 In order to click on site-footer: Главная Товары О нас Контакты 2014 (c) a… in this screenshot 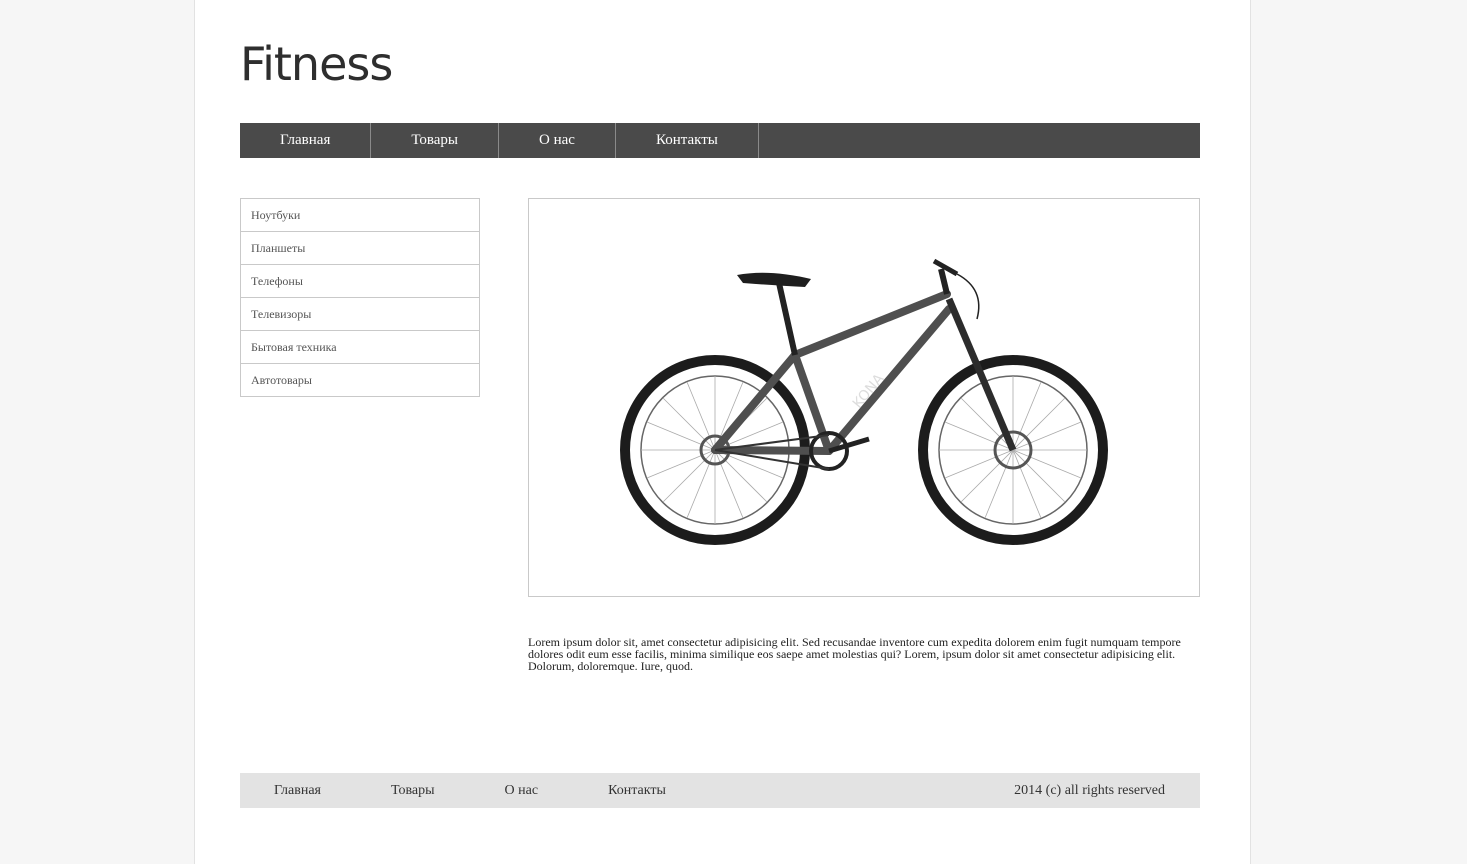, I will do `click(720, 790)`.